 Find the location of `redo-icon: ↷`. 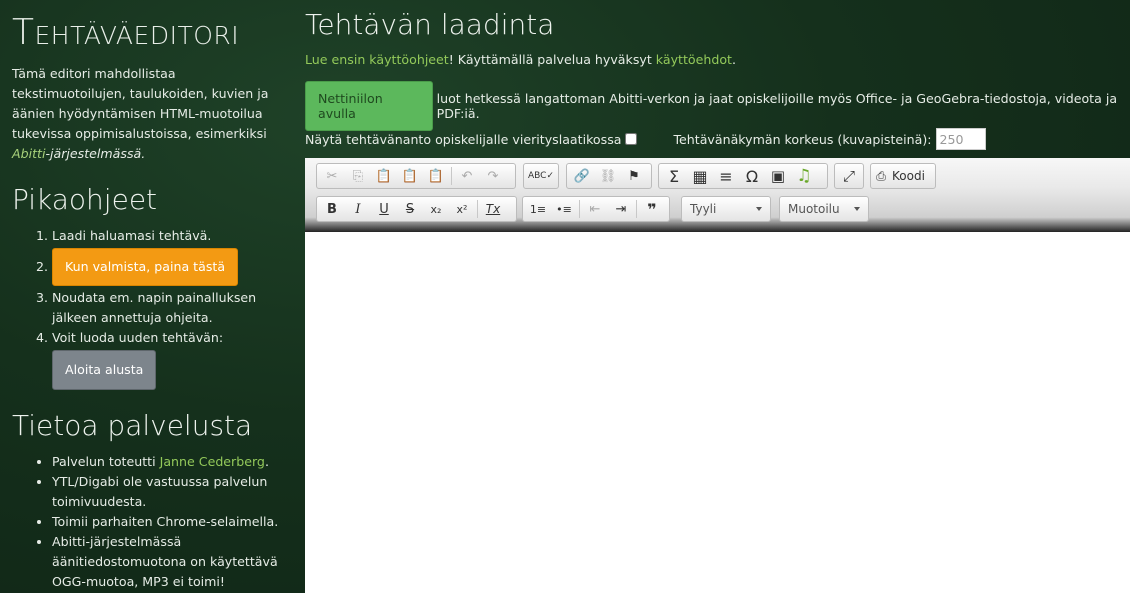

redo-icon: ↷ is located at coordinates (493, 176).